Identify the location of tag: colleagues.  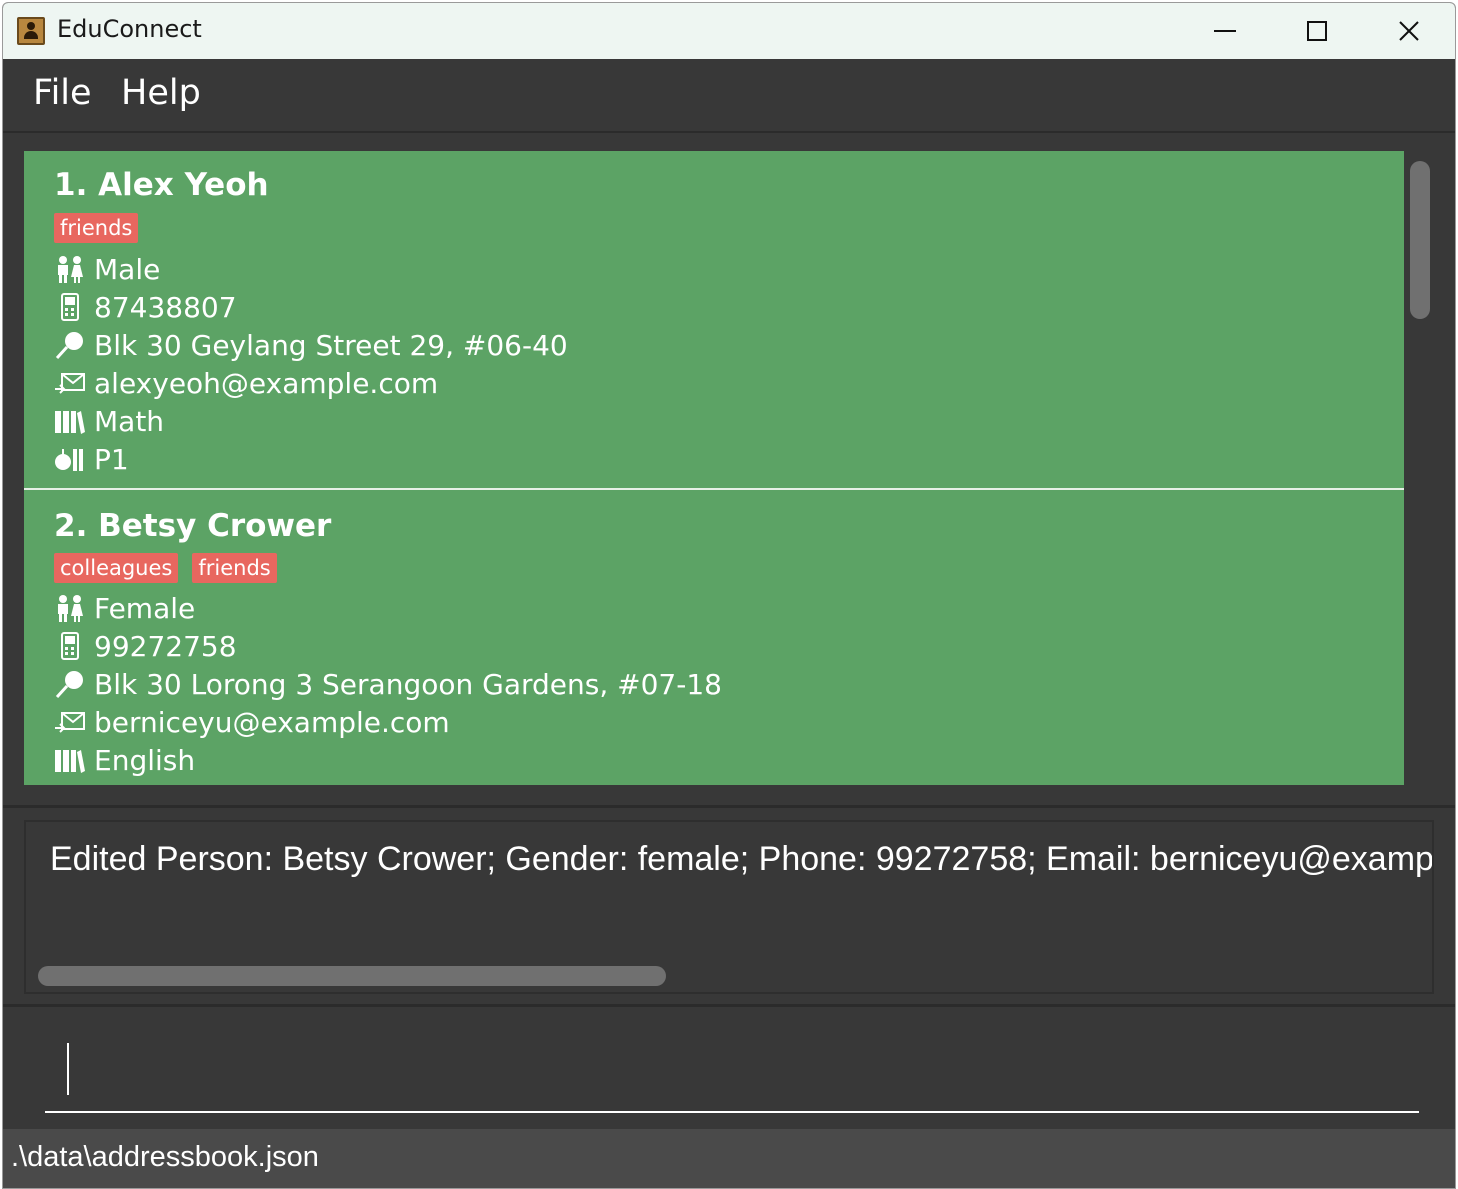
(116, 568).